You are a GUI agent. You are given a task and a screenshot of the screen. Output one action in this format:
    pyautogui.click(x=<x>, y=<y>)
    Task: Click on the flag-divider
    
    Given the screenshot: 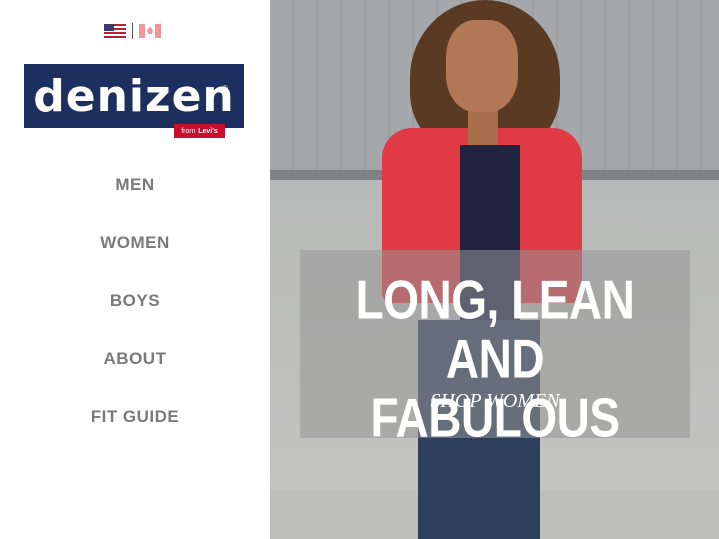 What is the action you would take?
    pyautogui.click(x=132, y=31)
    